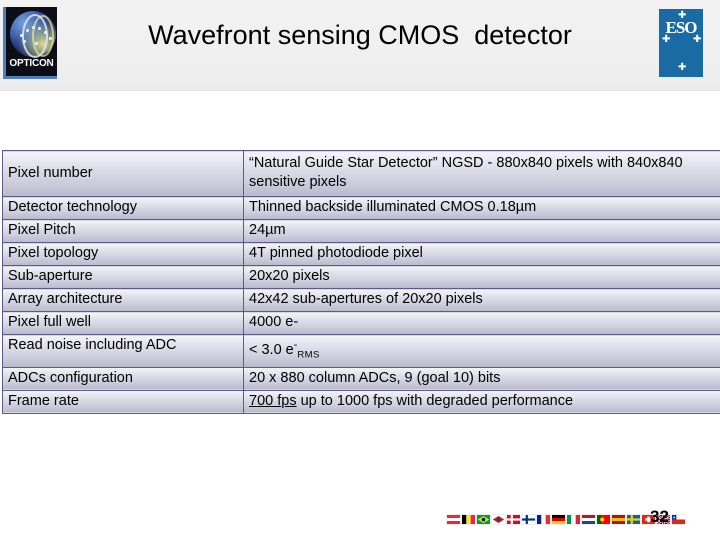 This screenshot has width=720, height=540. I want to click on flag-portugal, so click(603, 519).